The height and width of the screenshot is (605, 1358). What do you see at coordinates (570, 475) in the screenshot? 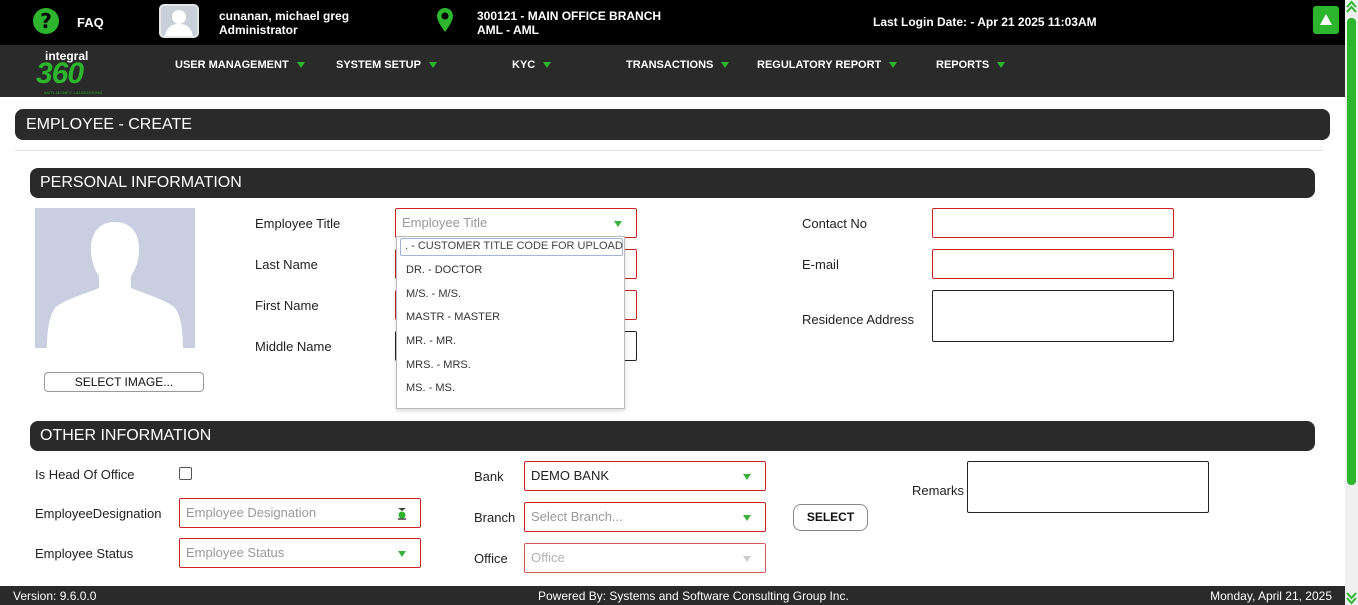
I see `bank-value: DEMO BANK` at bounding box center [570, 475].